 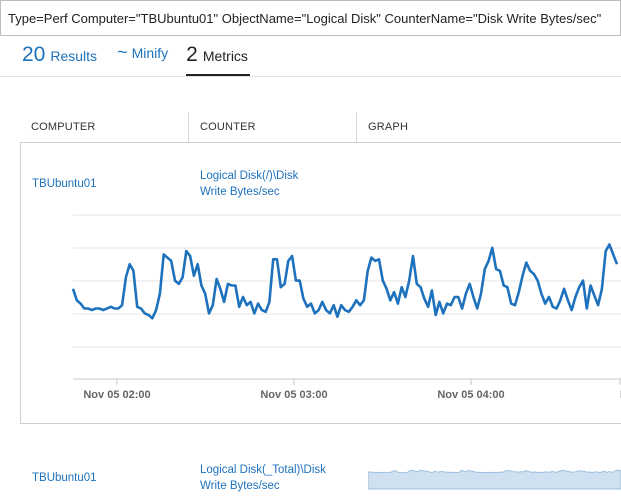 What do you see at coordinates (240, 486) in the screenshot?
I see `counter-link-line2: Write Bytes/sec` at bounding box center [240, 486].